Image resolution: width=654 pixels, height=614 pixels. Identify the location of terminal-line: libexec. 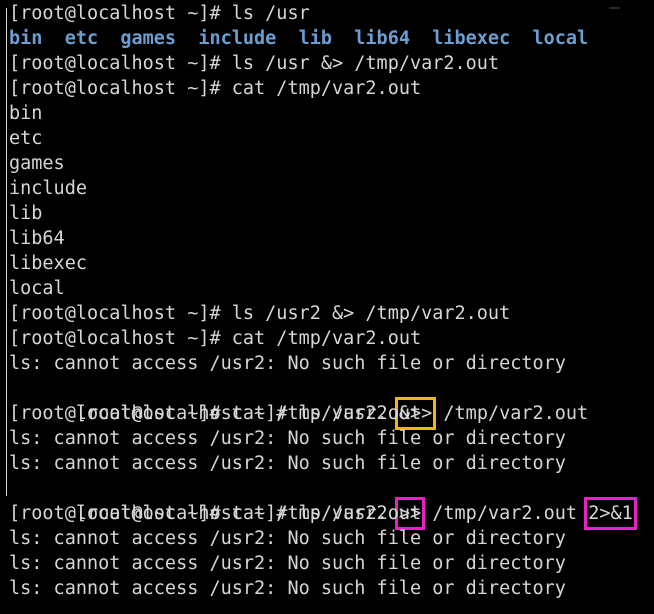
(48, 263).